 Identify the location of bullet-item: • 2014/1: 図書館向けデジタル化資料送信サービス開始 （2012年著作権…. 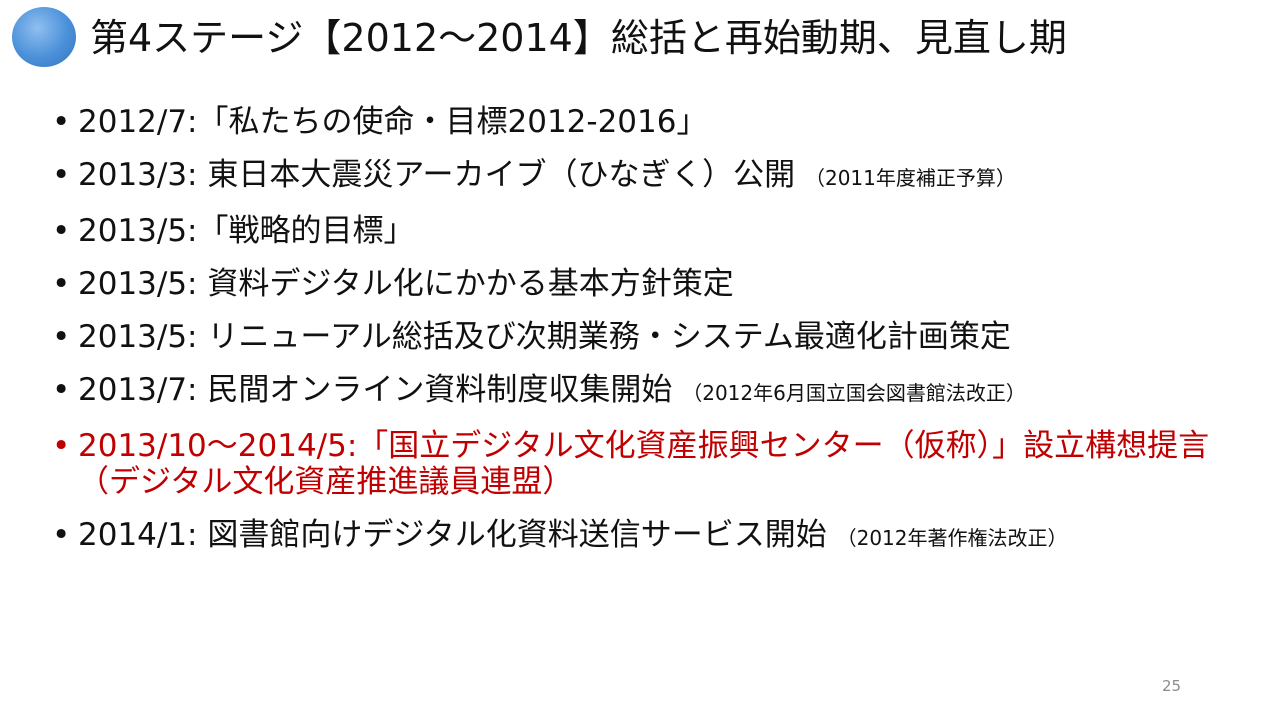
(642, 536).